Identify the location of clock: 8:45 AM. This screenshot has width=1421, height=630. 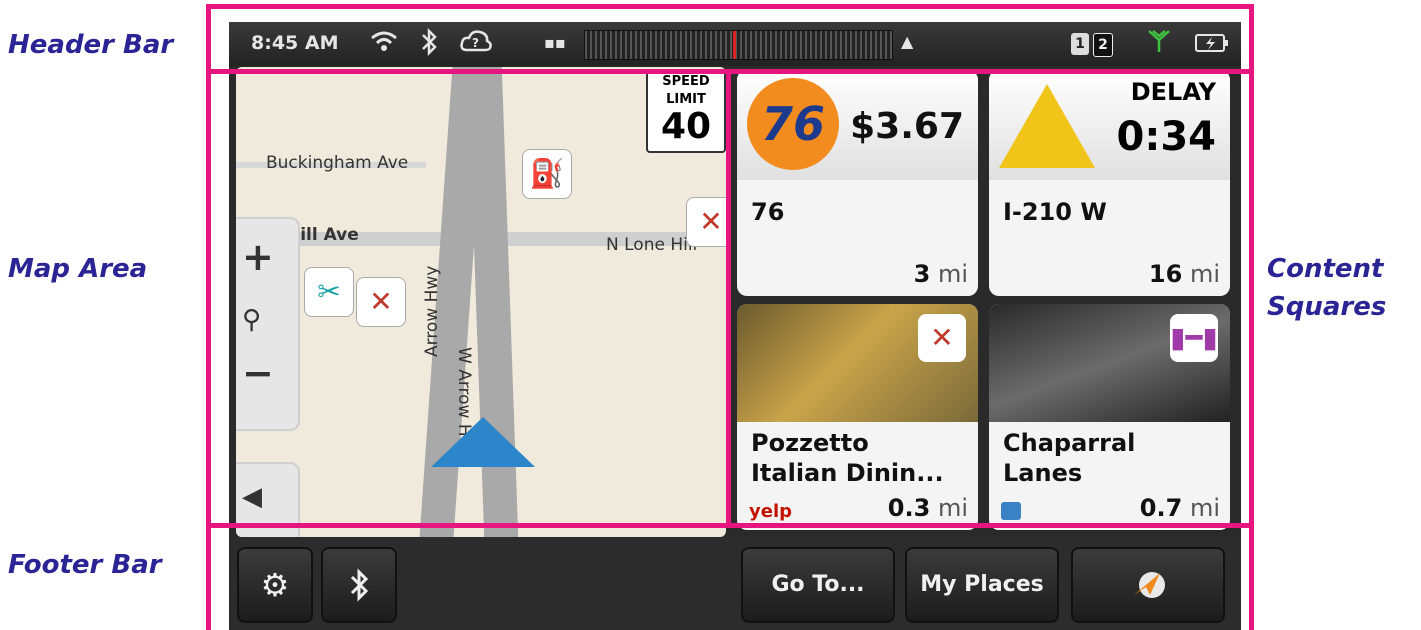
(295, 43).